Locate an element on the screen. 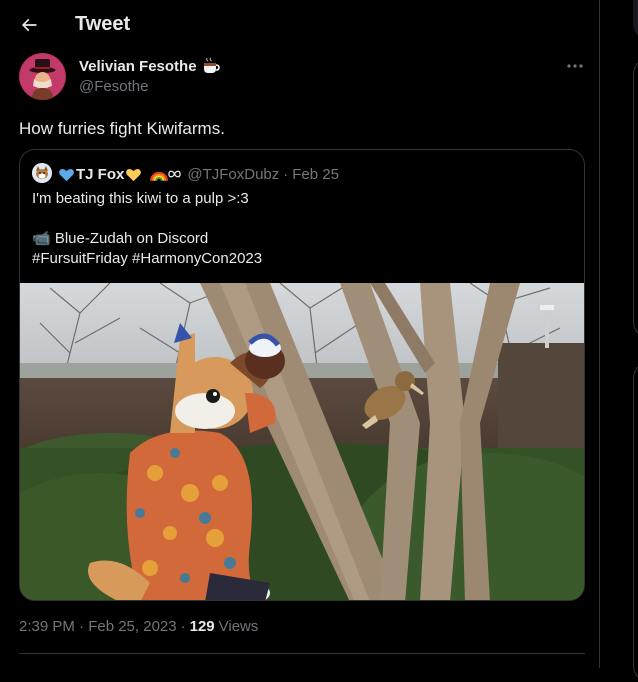 The image size is (638, 682). quote-line-credit: 📹 Blue-Zudah on Discord is located at coordinates (120, 238).